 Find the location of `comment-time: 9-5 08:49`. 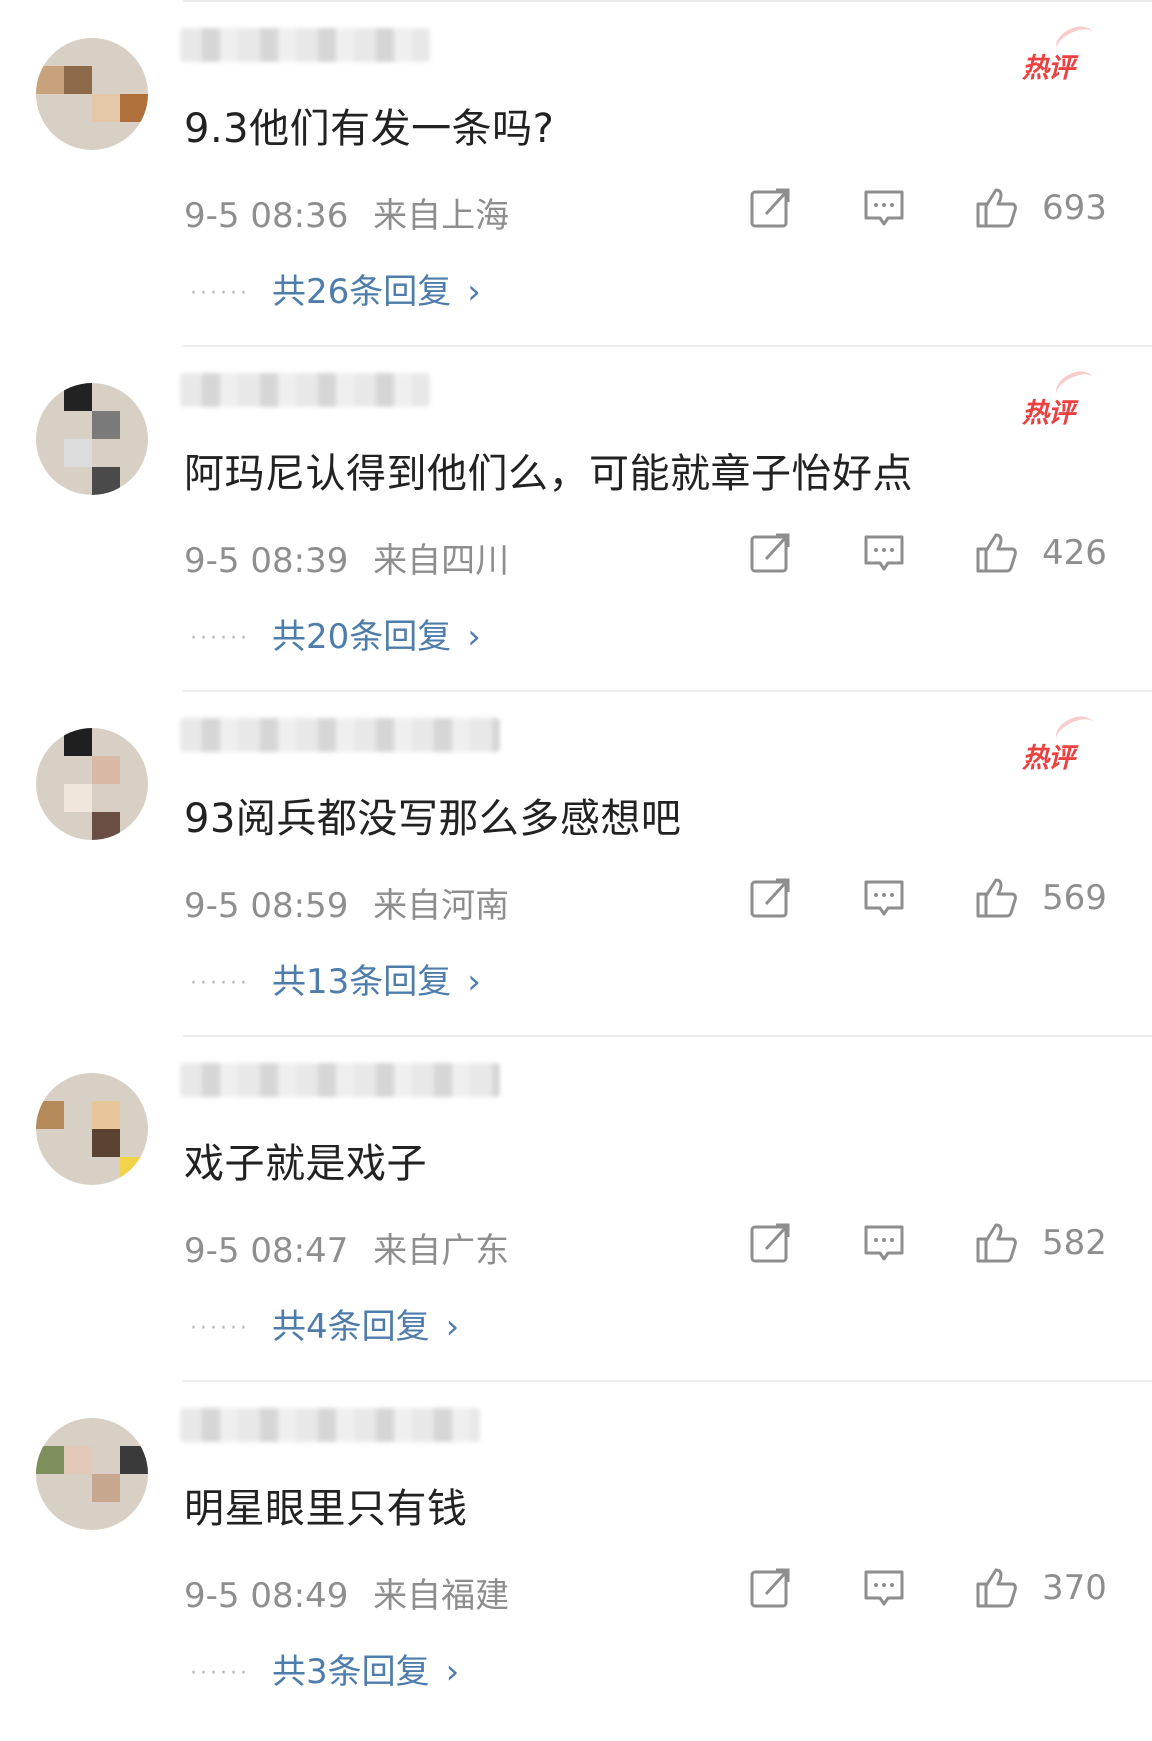

comment-time: 9-5 08:49 is located at coordinates (266, 1596).